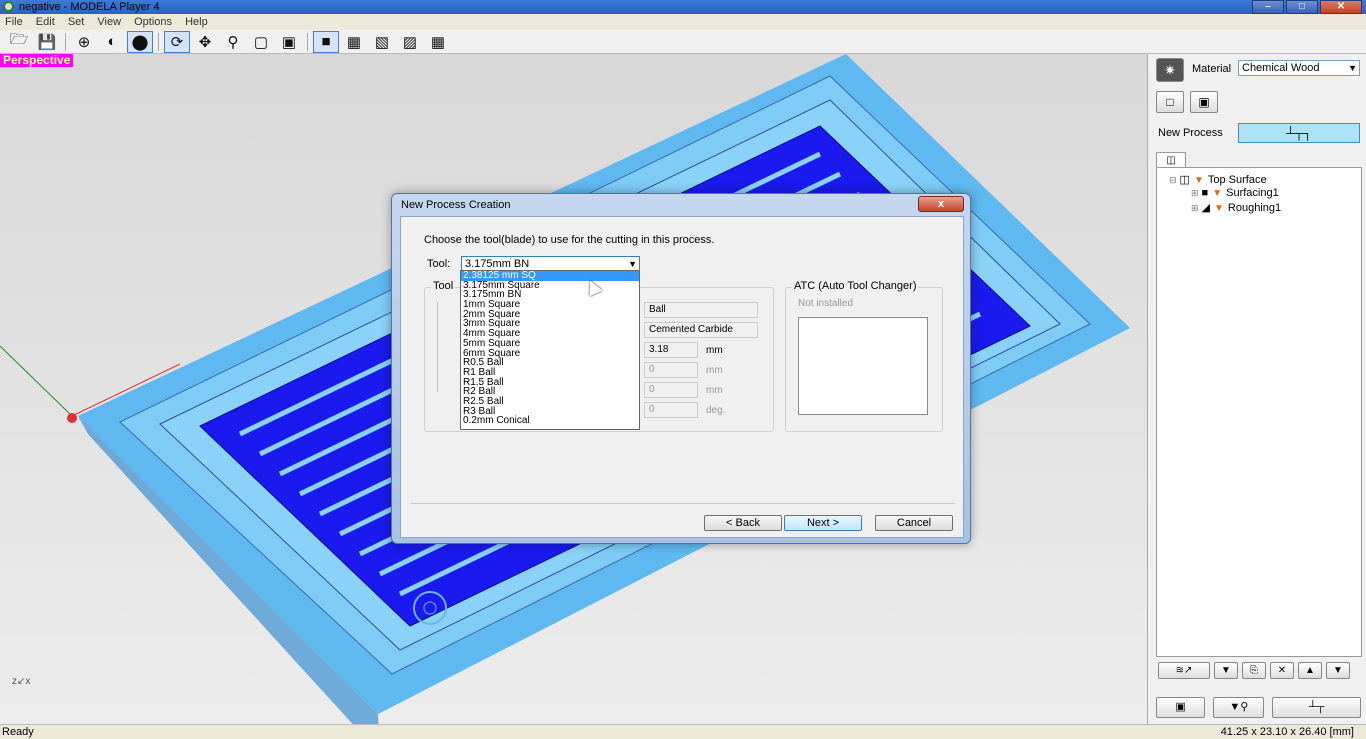 The image size is (1366, 739). I want to click on move-up-button: ▲, so click(1310, 670).